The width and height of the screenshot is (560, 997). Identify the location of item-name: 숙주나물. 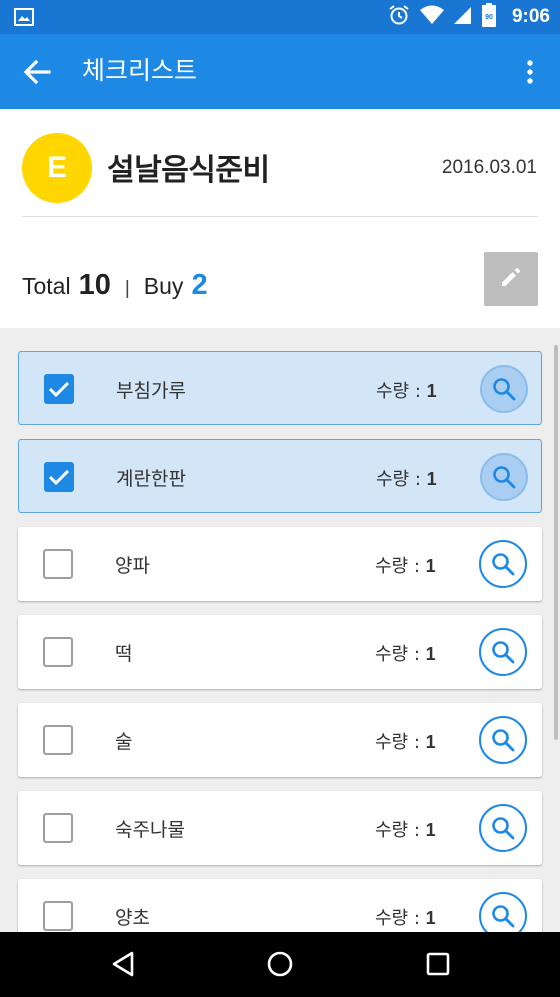
(150, 830).